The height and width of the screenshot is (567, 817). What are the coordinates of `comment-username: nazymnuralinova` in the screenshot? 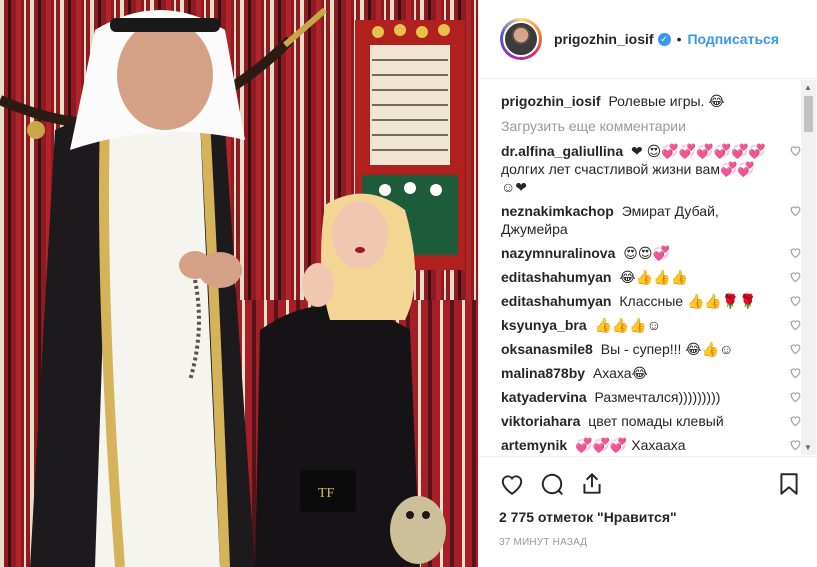 It's located at (558, 253).